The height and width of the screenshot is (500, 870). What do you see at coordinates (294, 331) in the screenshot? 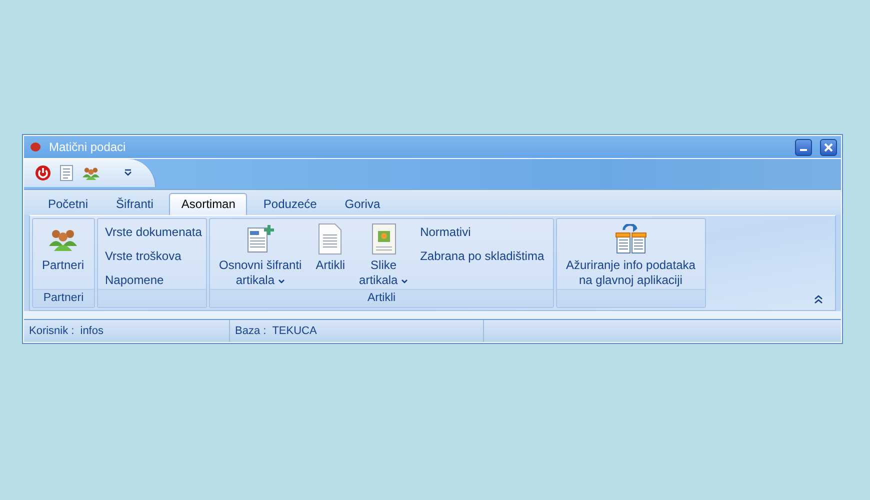
I see `status-value: TEKUCA` at bounding box center [294, 331].